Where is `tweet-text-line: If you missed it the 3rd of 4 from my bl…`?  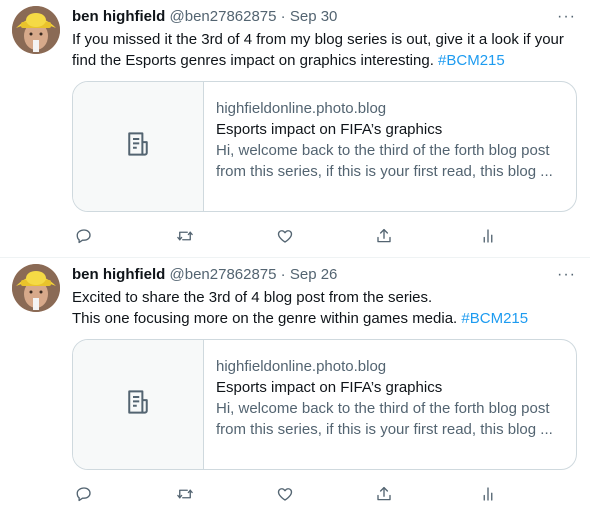 tweet-text-line: If you missed it the 3rd of 4 from my bl… is located at coordinates (318, 39).